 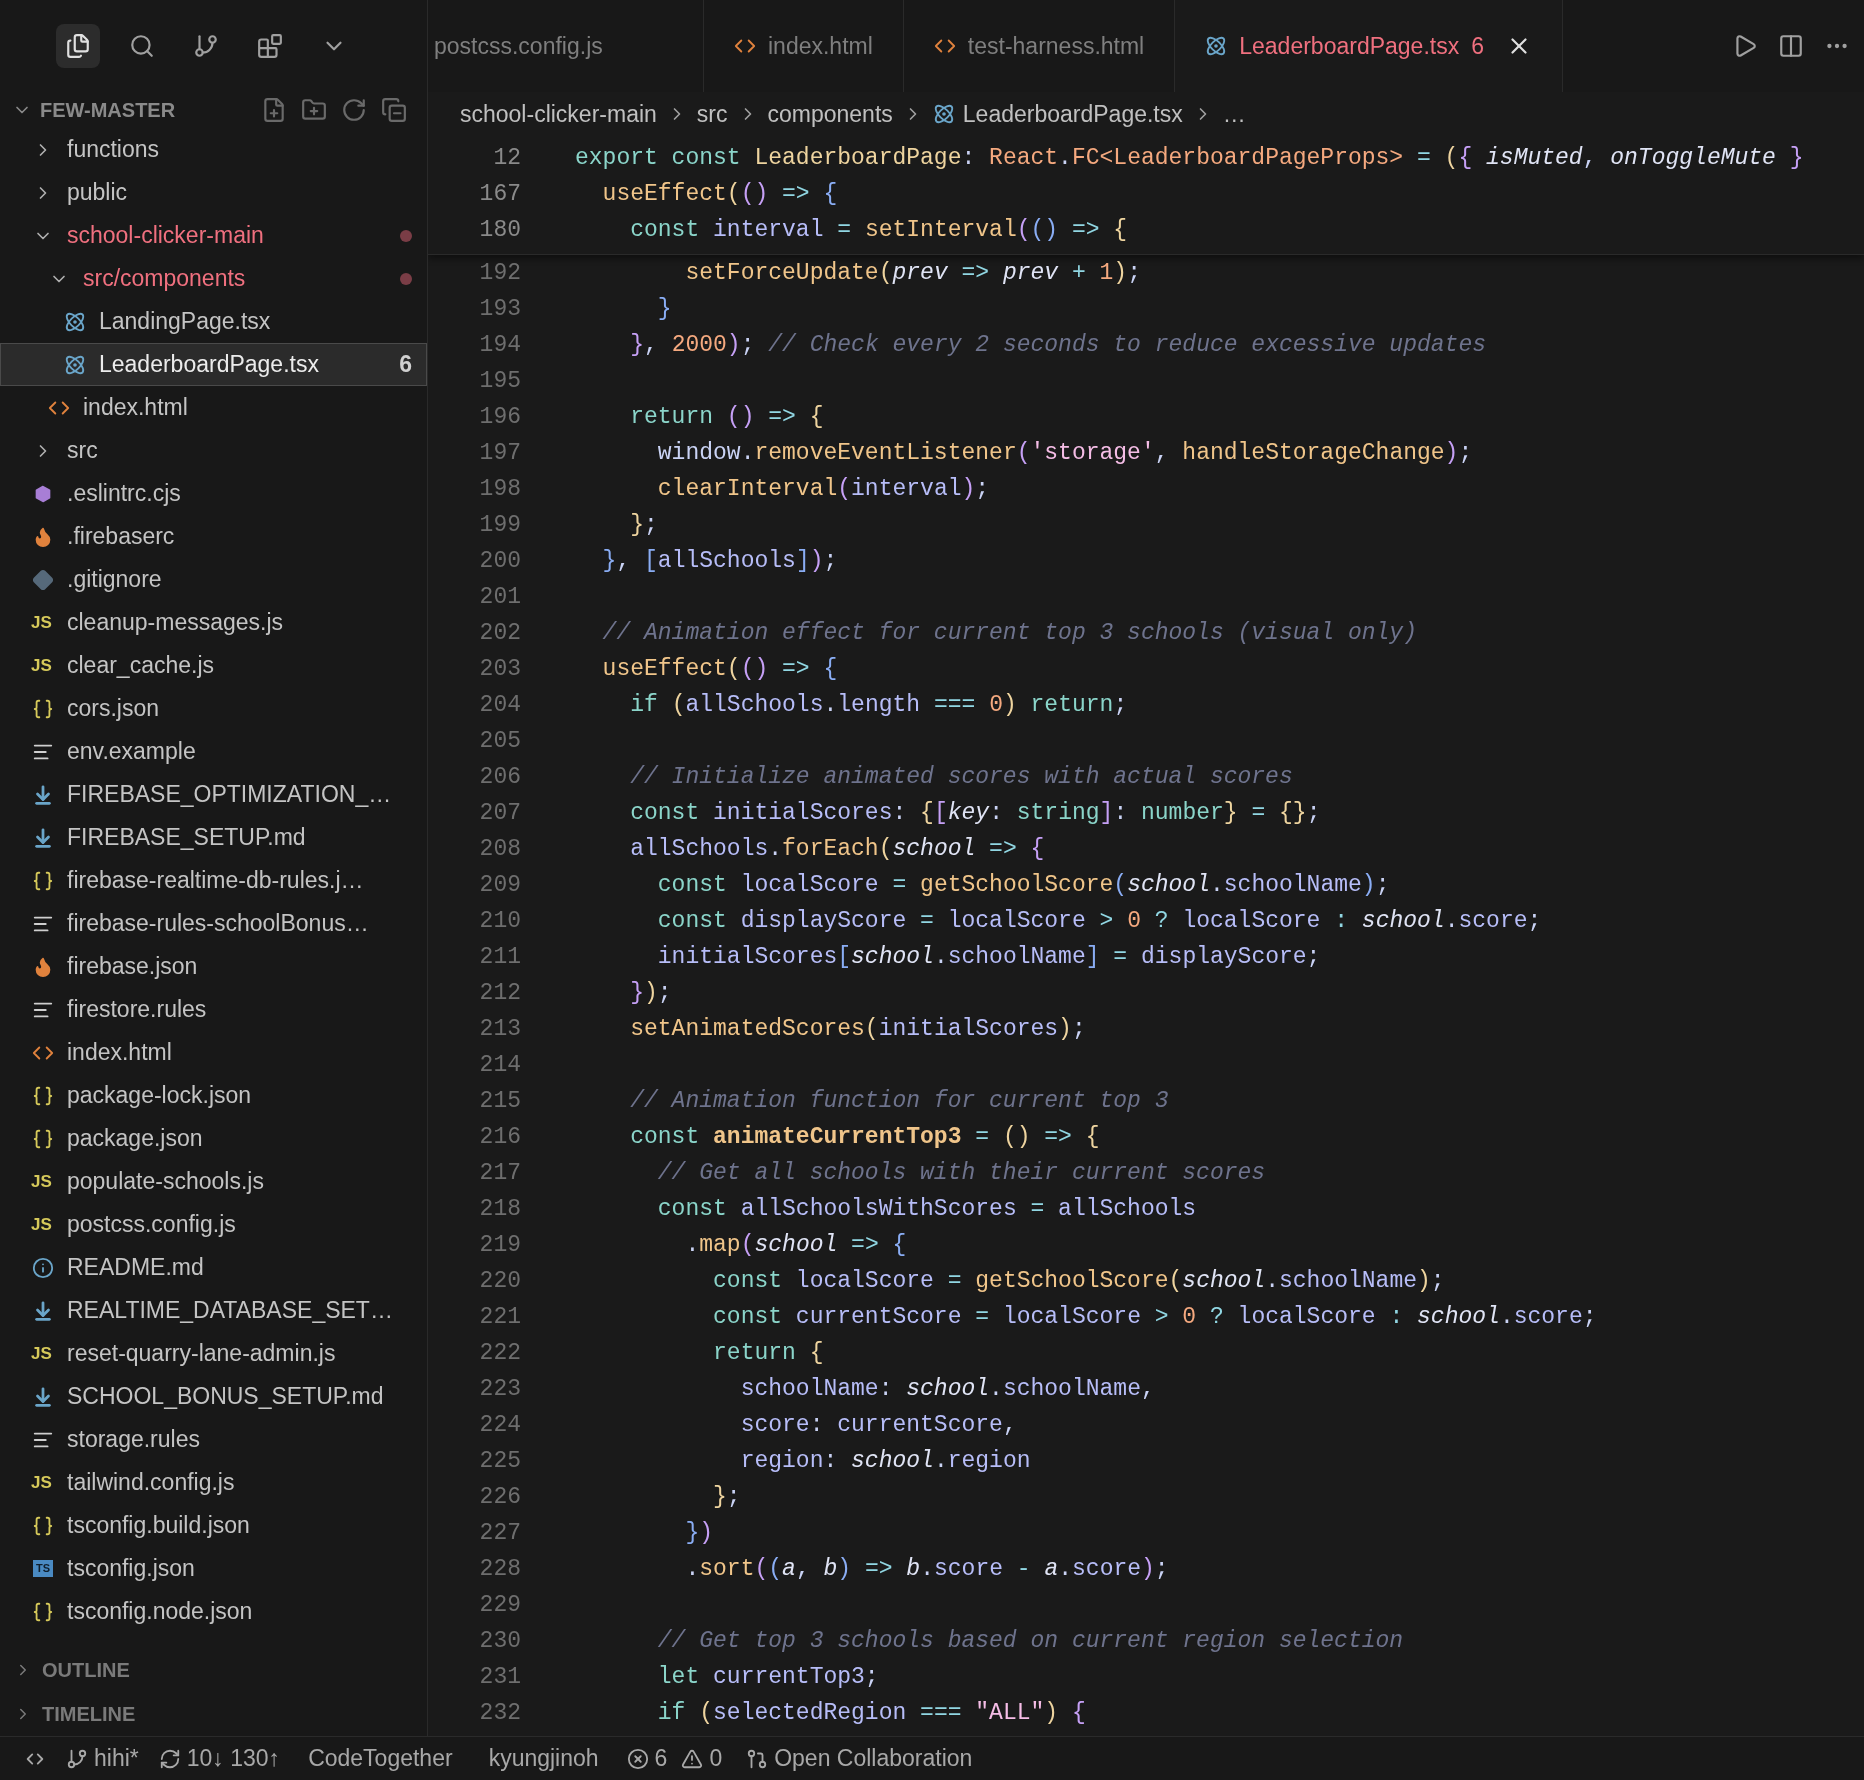 I want to click on file-item: README.md, so click(x=213, y=1267).